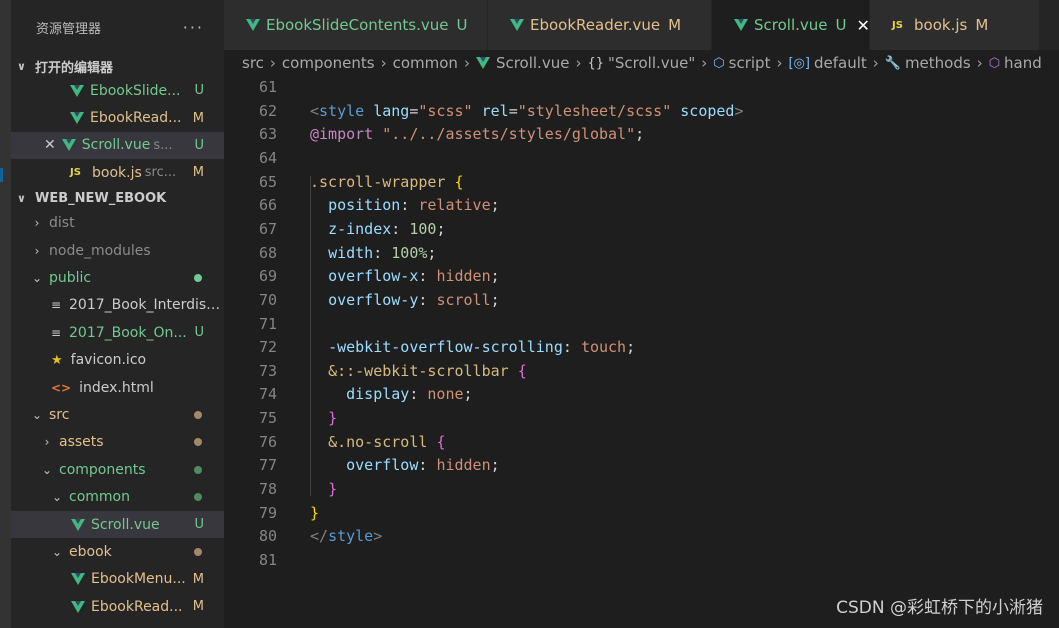 This screenshot has width=1059, height=628. Describe the element at coordinates (37, 223) in the screenshot. I see `chevron-right-icon: ›` at that location.